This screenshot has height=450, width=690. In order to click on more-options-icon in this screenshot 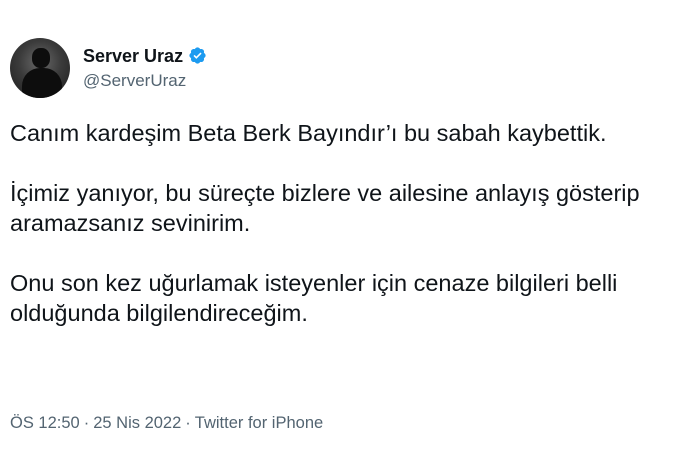, I will do `click(681, 60)`.